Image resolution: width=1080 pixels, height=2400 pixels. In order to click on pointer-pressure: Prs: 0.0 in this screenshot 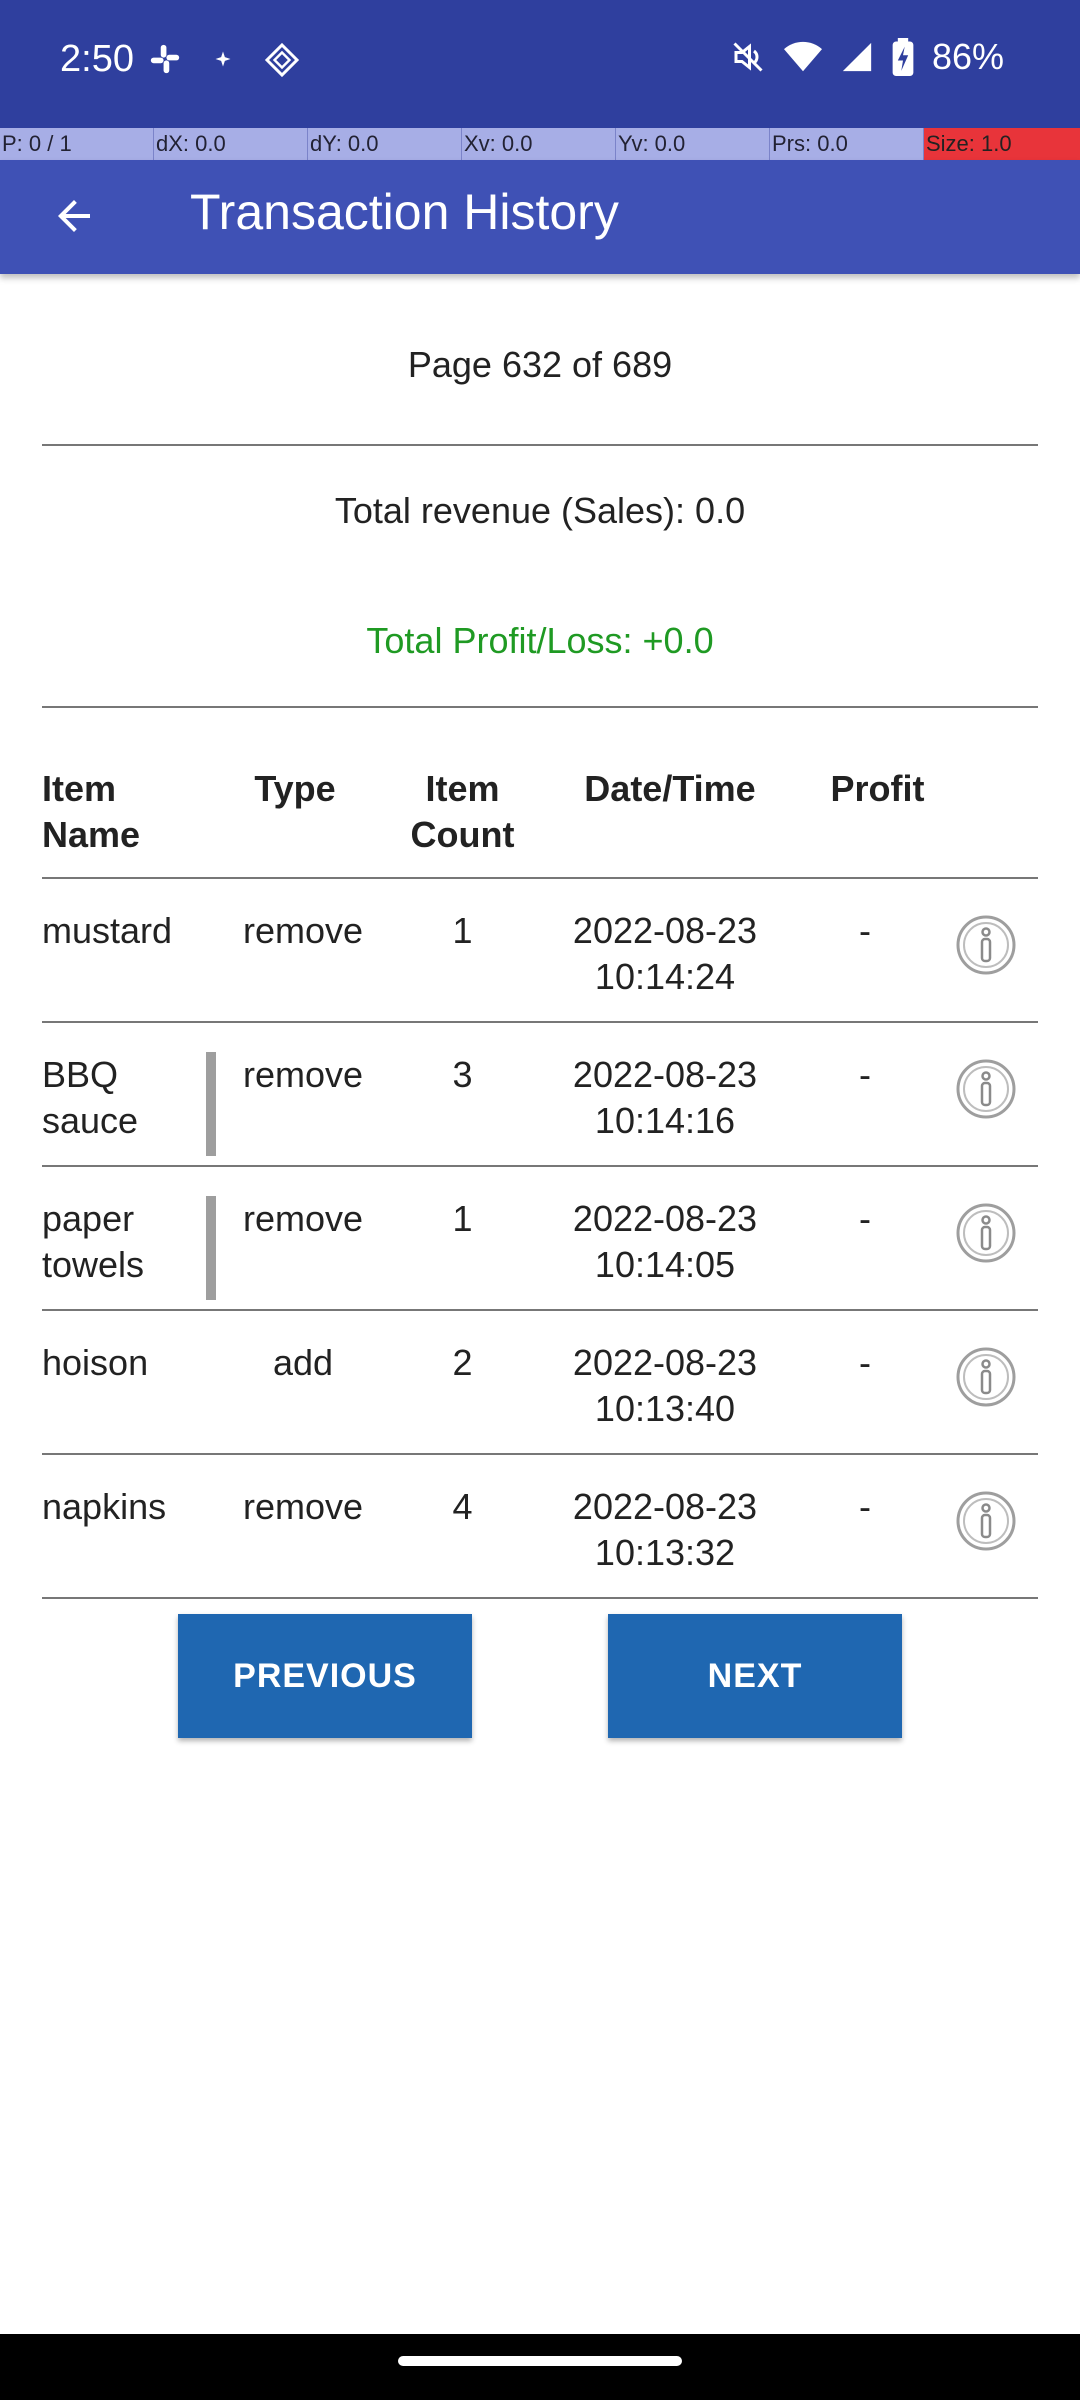, I will do `click(847, 144)`.